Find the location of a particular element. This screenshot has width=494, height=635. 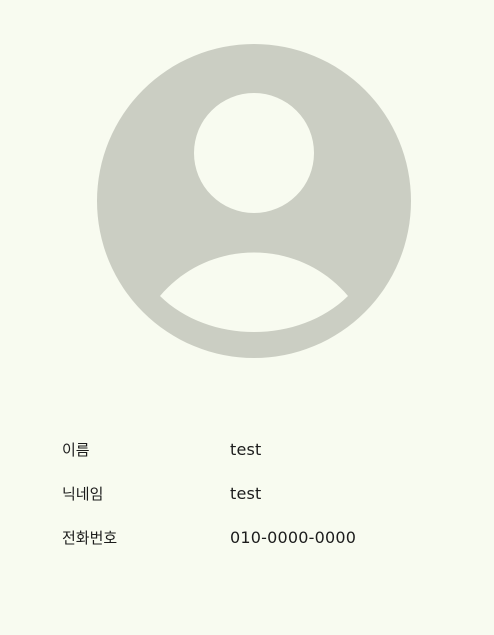

name-value: test is located at coordinates (246, 449).